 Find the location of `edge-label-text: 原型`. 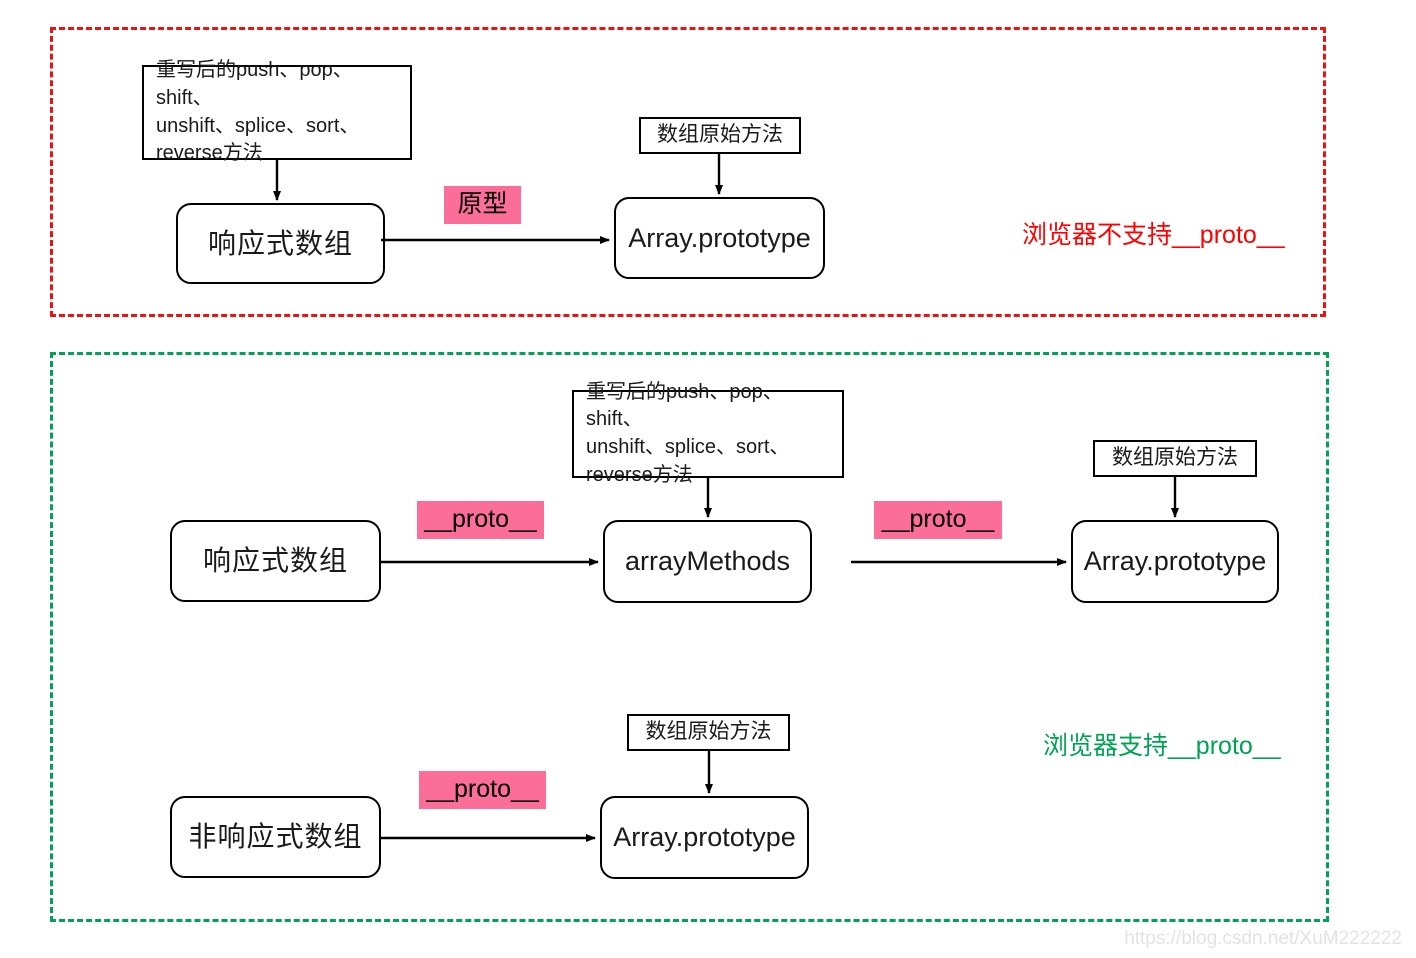

edge-label-text: 原型 is located at coordinates (482, 203).